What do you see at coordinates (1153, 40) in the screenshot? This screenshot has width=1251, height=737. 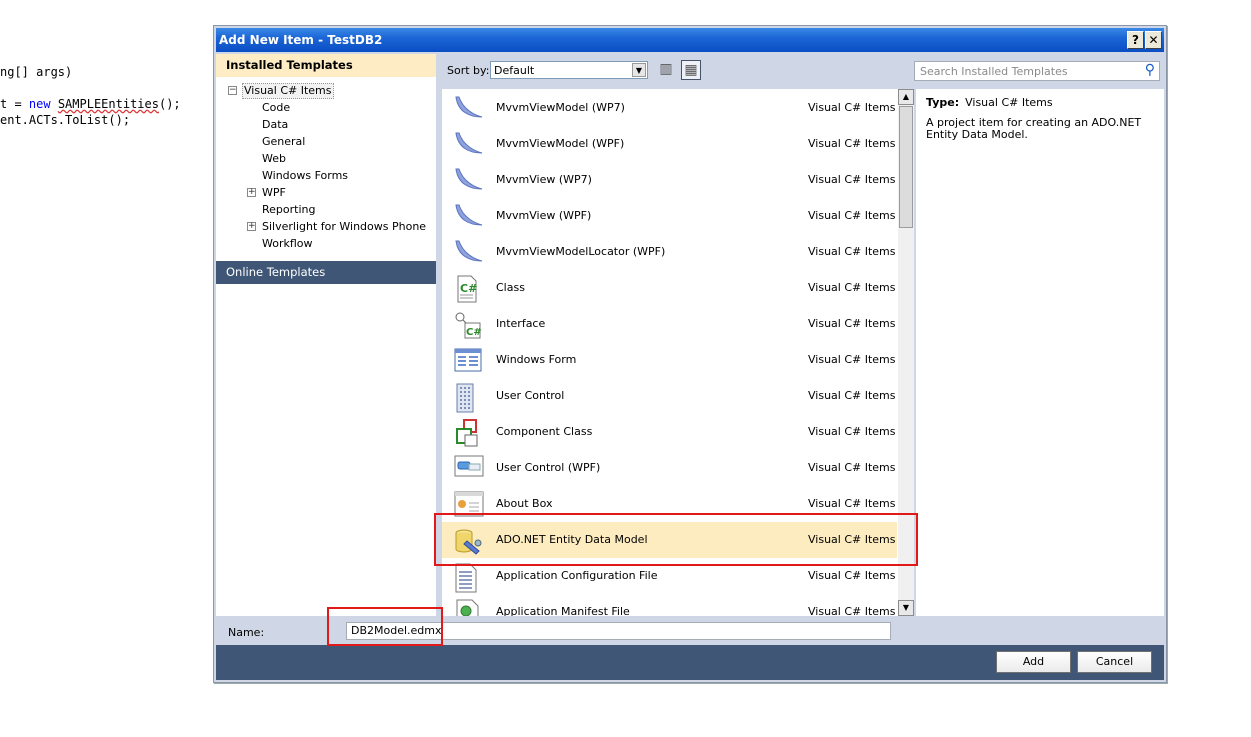 I see `close-button: ✕` at bounding box center [1153, 40].